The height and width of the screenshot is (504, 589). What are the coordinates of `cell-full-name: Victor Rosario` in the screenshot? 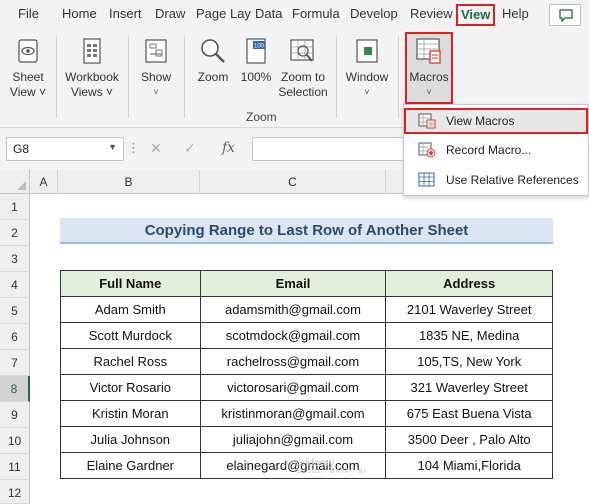 It's located at (130, 387).